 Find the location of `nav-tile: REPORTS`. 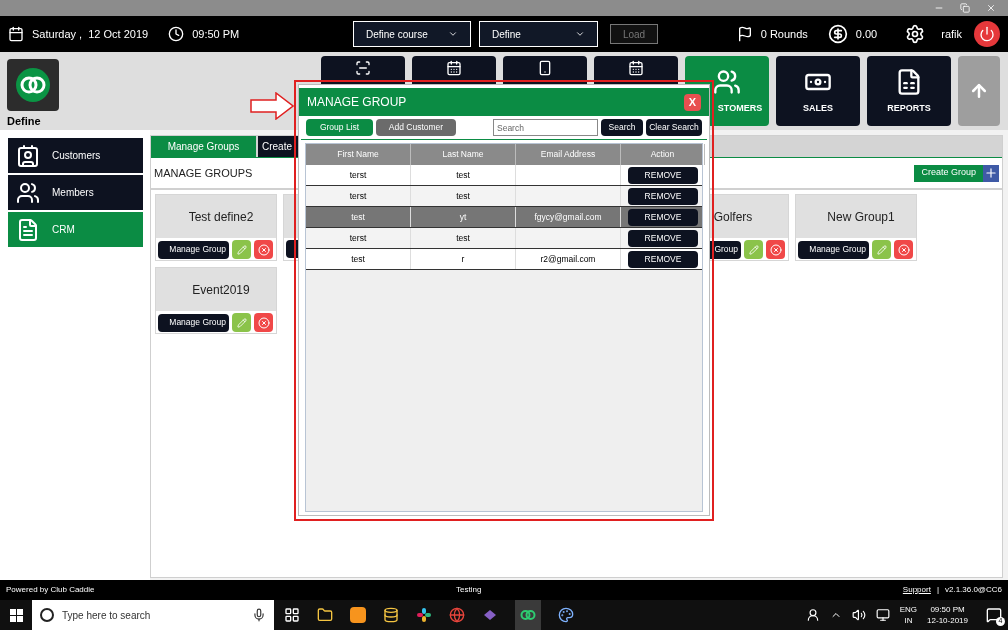

nav-tile: REPORTS is located at coordinates (909, 91).